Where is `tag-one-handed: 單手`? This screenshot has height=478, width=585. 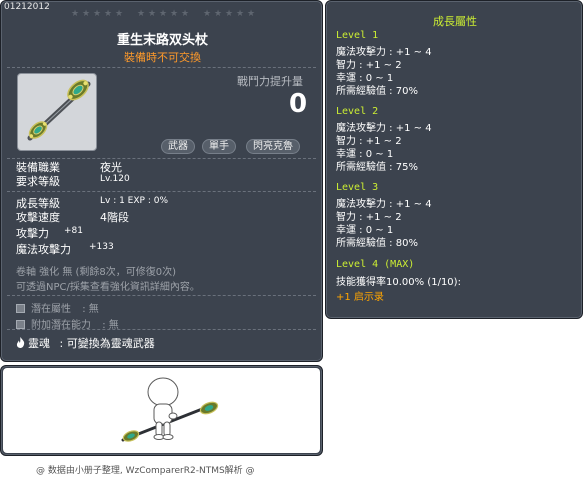
tag-one-handed: 單手 is located at coordinates (219, 146).